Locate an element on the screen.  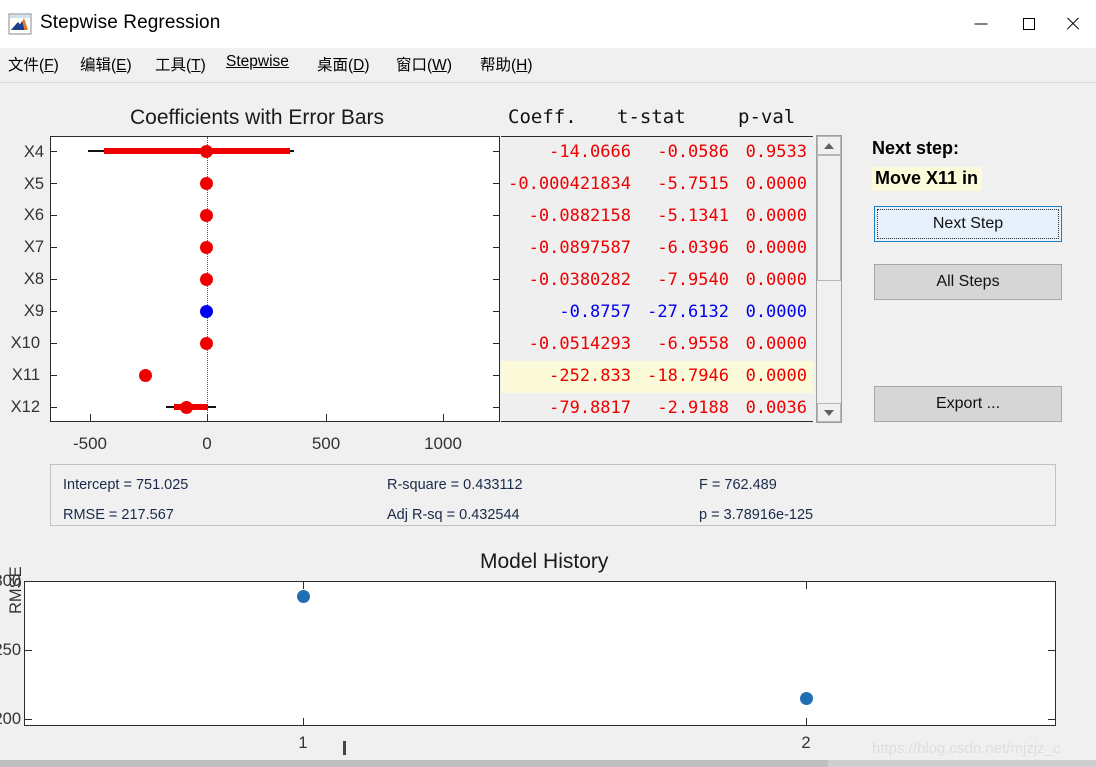
cell-pval: 0.0036 is located at coordinates (776, 408).